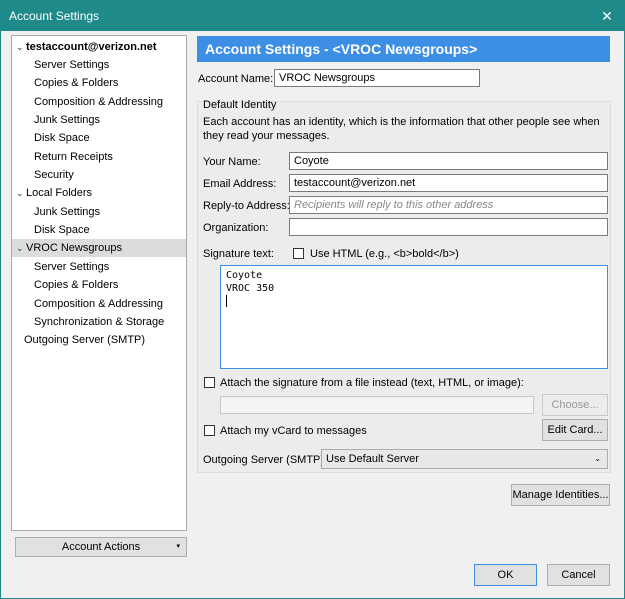 This screenshot has height=599, width=625. What do you see at coordinates (293, 431) in the screenshot?
I see `attach-vcard-label: Attach my vCard to messages` at bounding box center [293, 431].